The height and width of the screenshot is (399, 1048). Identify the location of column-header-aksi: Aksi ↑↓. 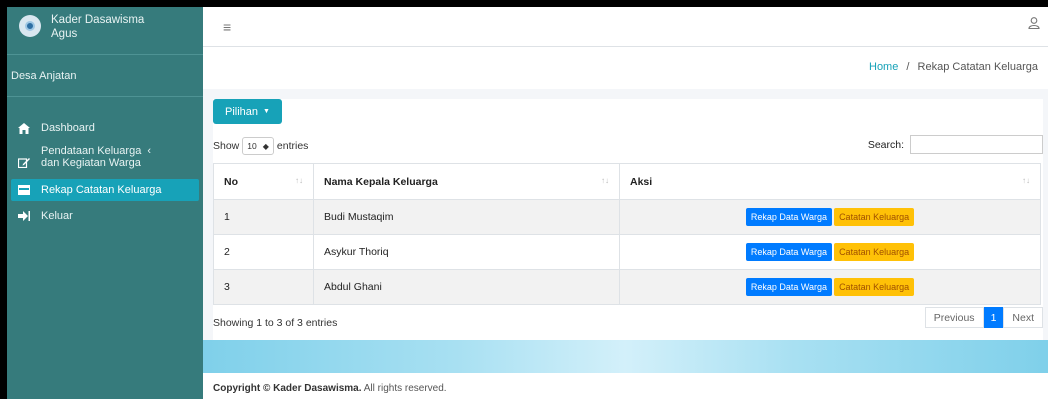
(830, 181).